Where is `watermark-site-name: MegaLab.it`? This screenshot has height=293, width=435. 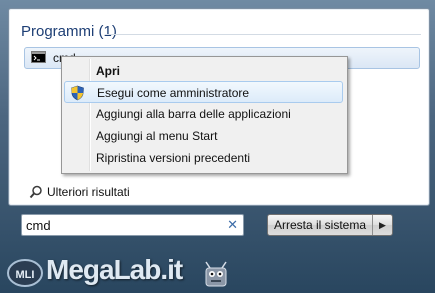 watermark-site-name: MegaLab.it is located at coordinates (114, 269).